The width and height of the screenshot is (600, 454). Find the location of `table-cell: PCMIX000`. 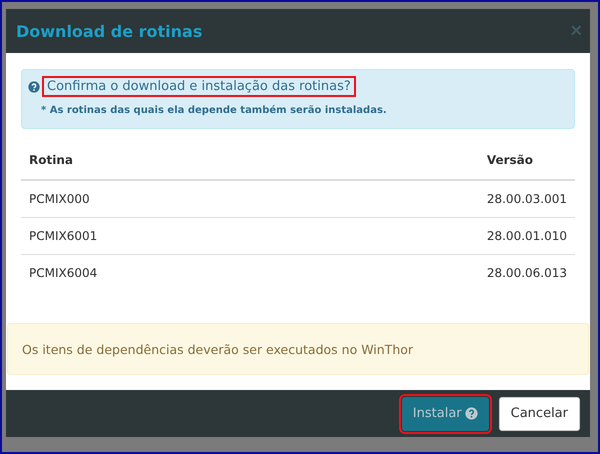

table-cell: PCMIX000 is located at coordinates (250, 199).